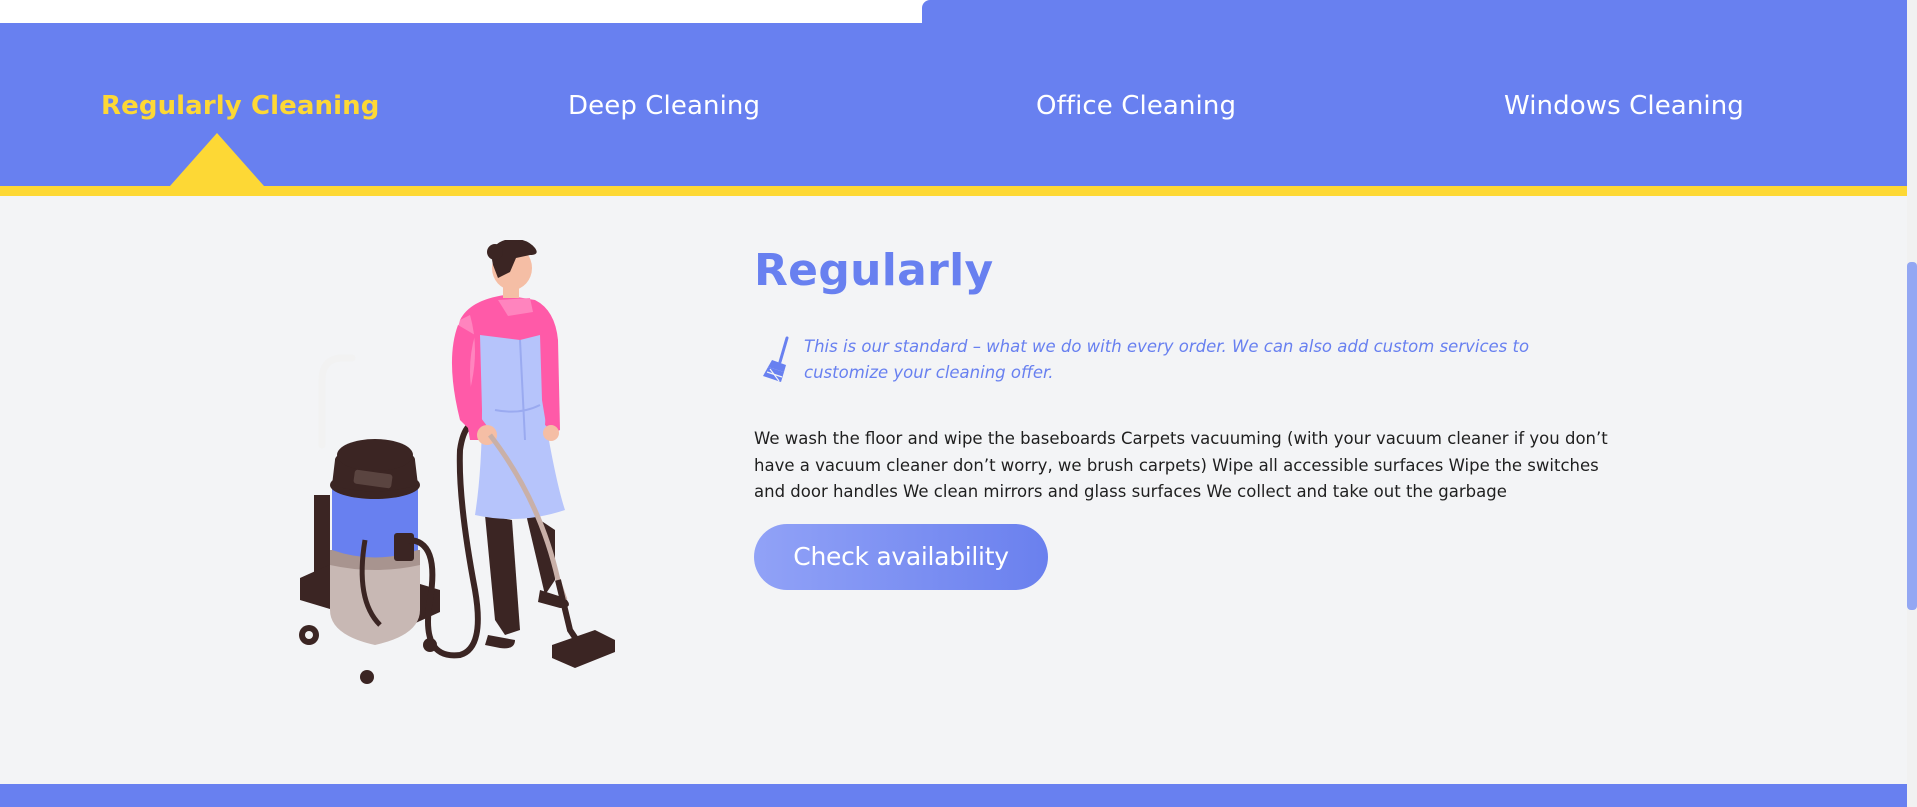 The height and width of the screenshot is (807, 1917). I want to click on broom-icon, so click(776, 359).